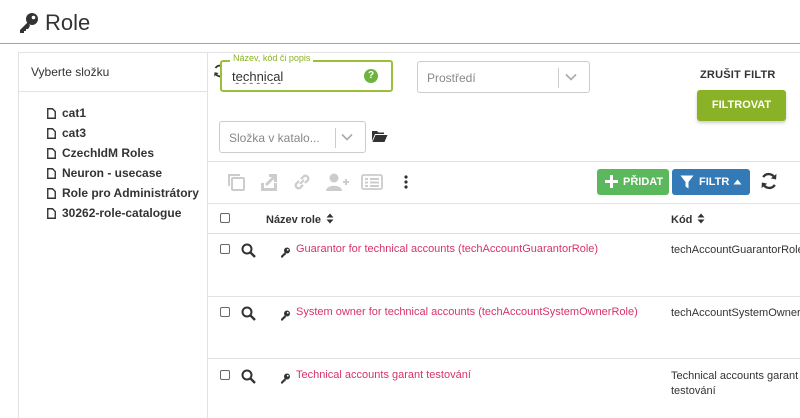 The image size is (800, 418). I want to click on catalogue-item: cat3, so click(123, 133).